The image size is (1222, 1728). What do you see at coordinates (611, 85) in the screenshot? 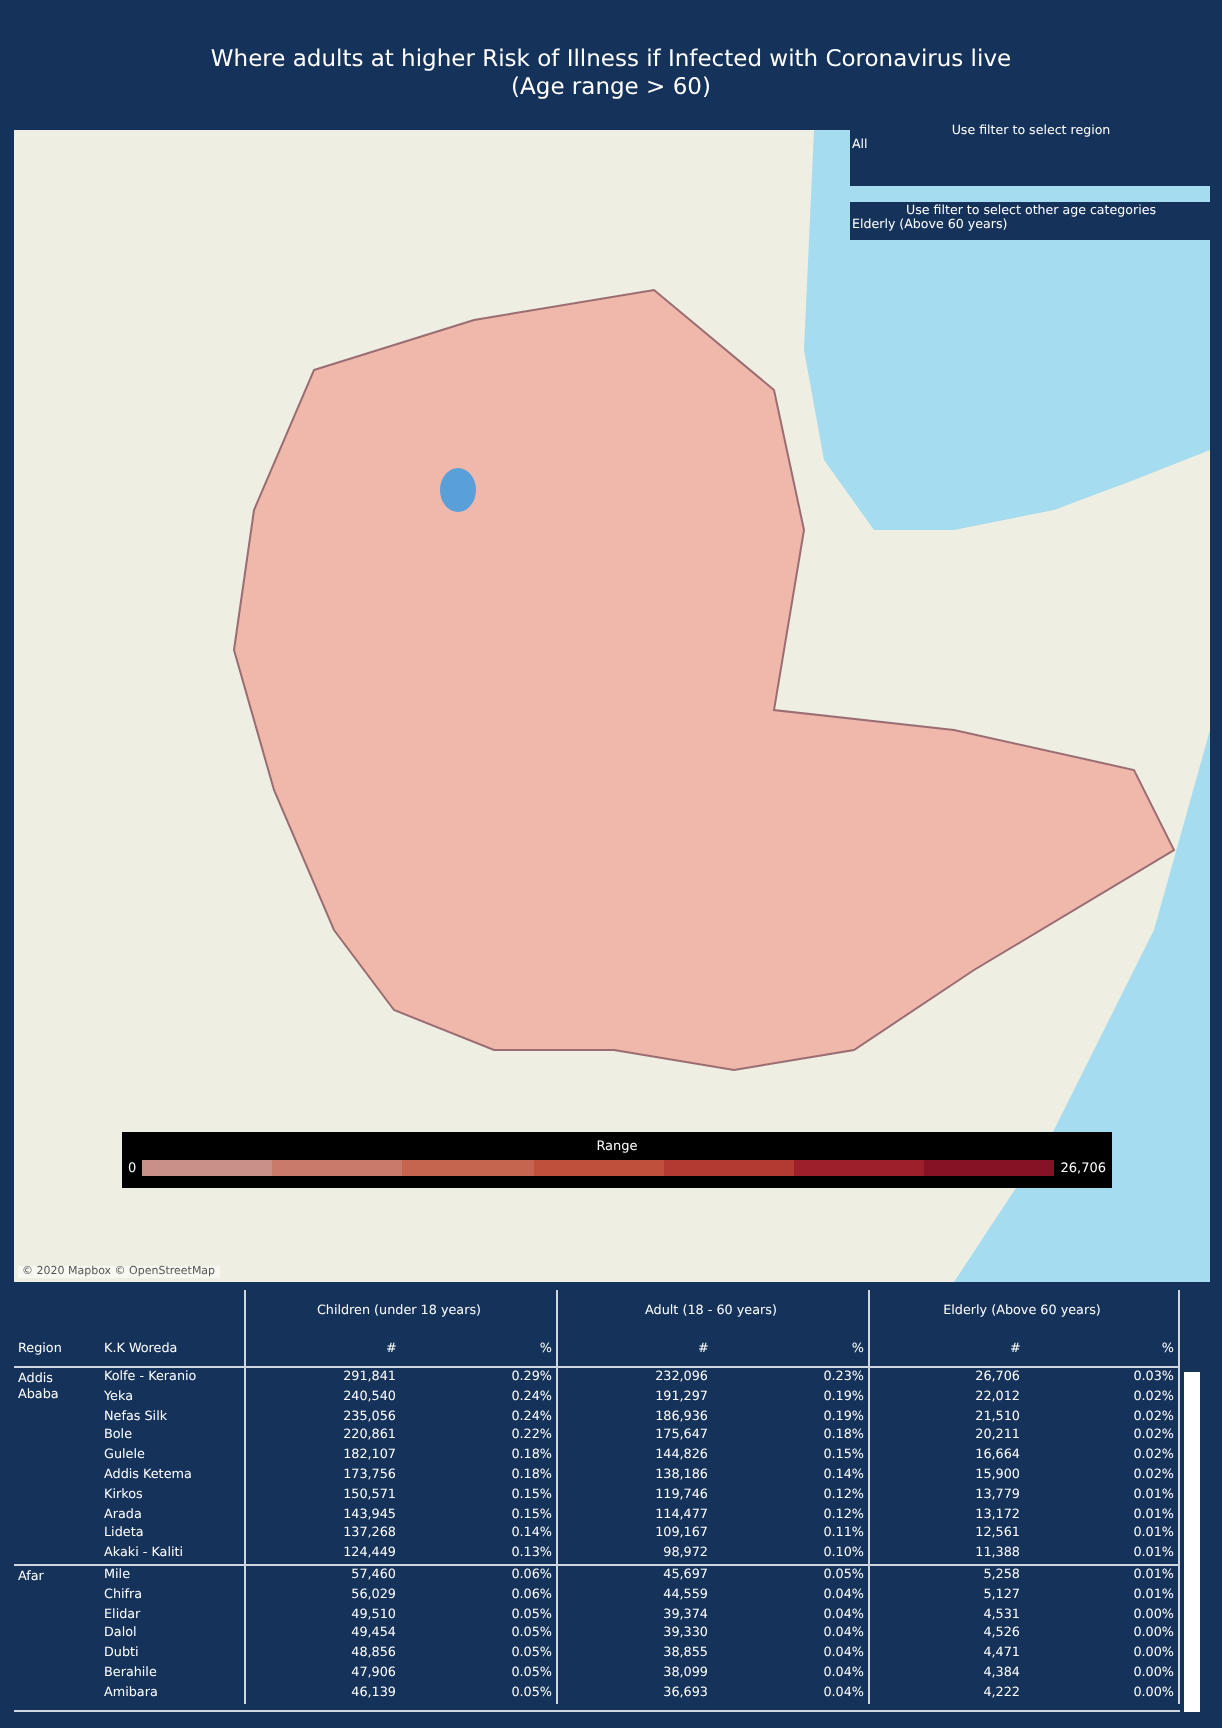
I see `page-title: (Age range > 60)` at bounding box center [611, 85].